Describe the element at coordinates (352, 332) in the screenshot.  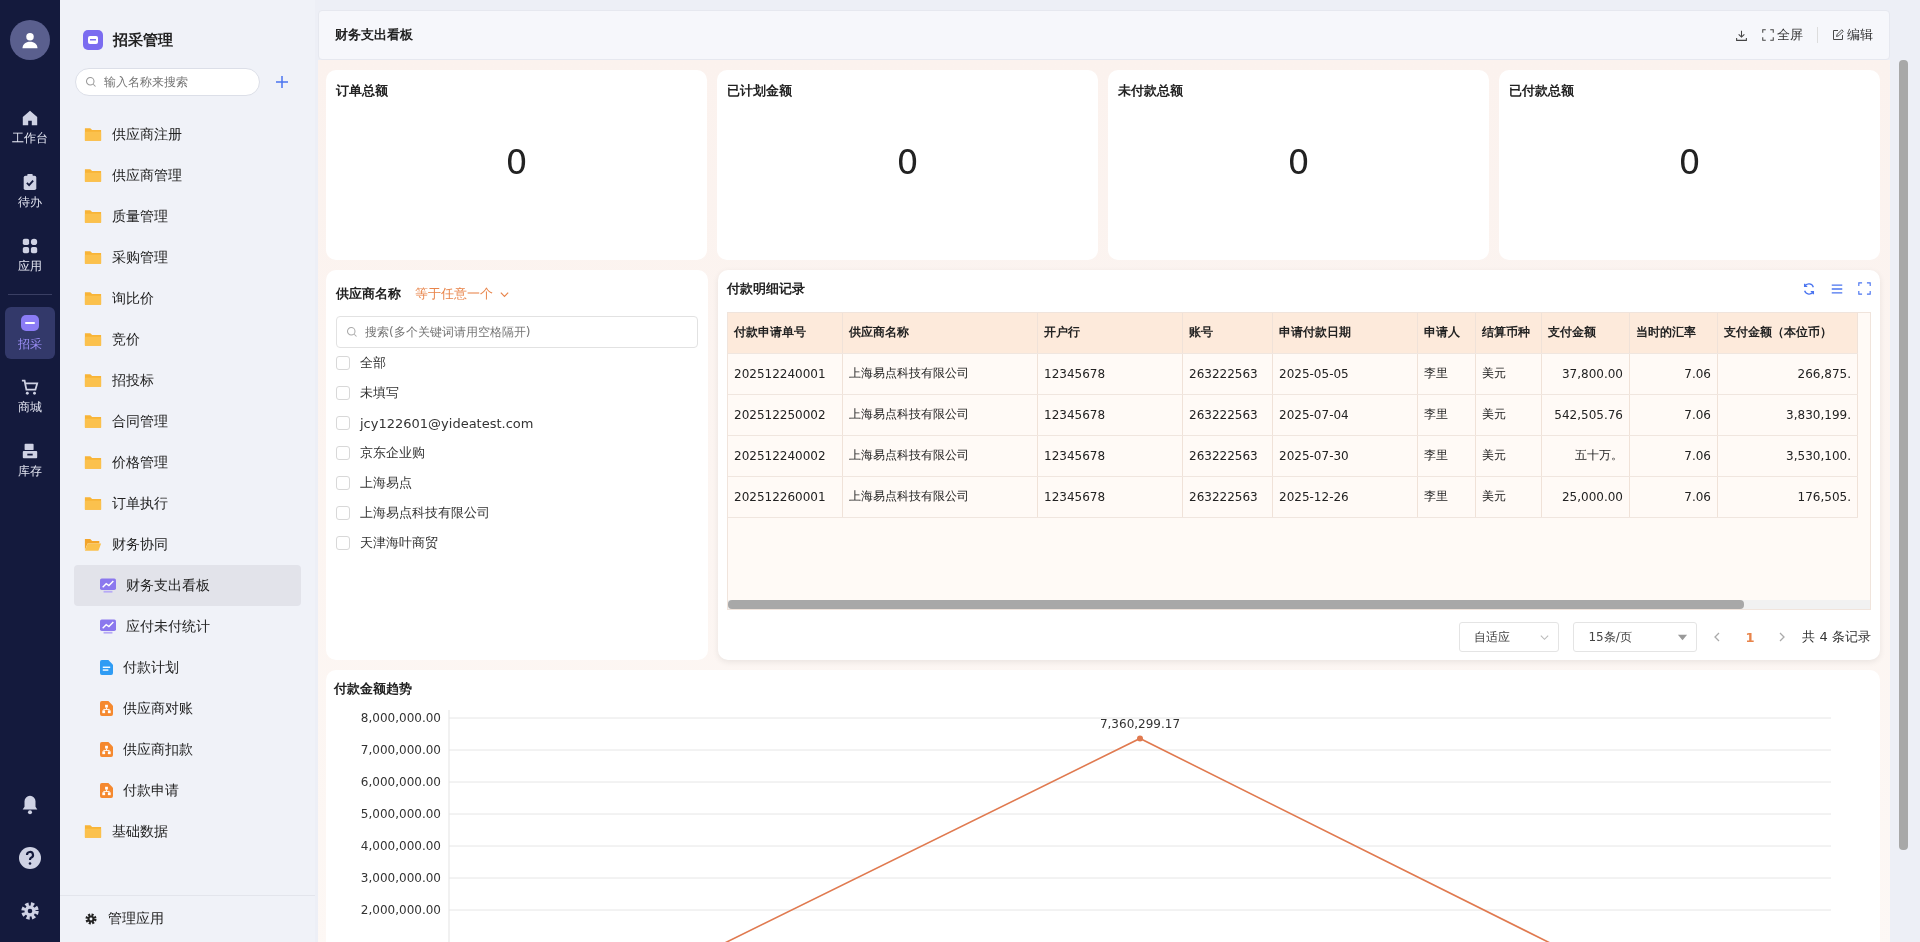
I see `search-icon` at that location.